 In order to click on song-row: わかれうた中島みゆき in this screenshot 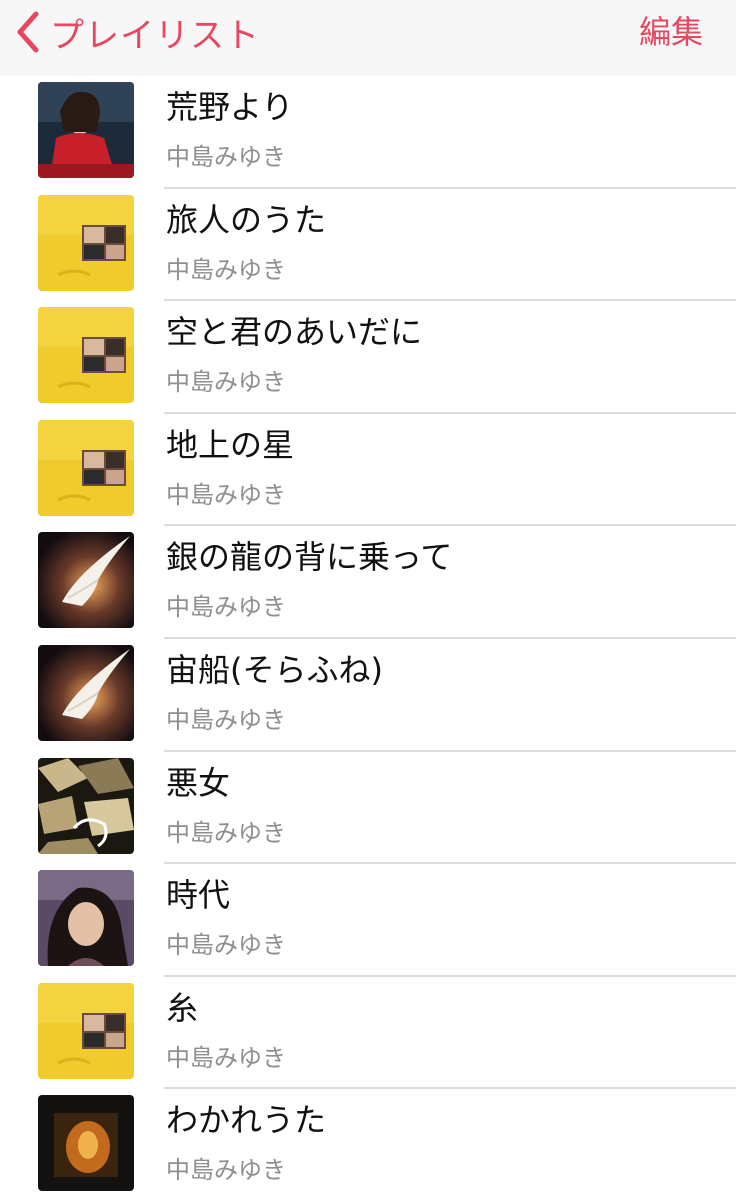, I will do `click(368, 1144)`.